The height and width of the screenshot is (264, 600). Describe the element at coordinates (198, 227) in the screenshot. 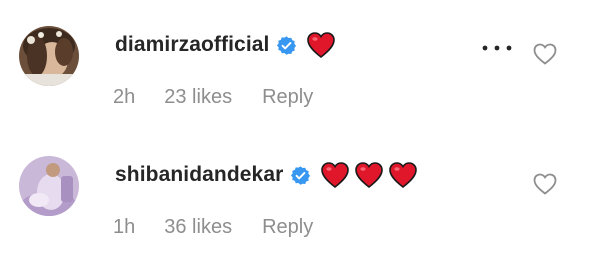

I see `comment-likes: 36 likes` at that location.